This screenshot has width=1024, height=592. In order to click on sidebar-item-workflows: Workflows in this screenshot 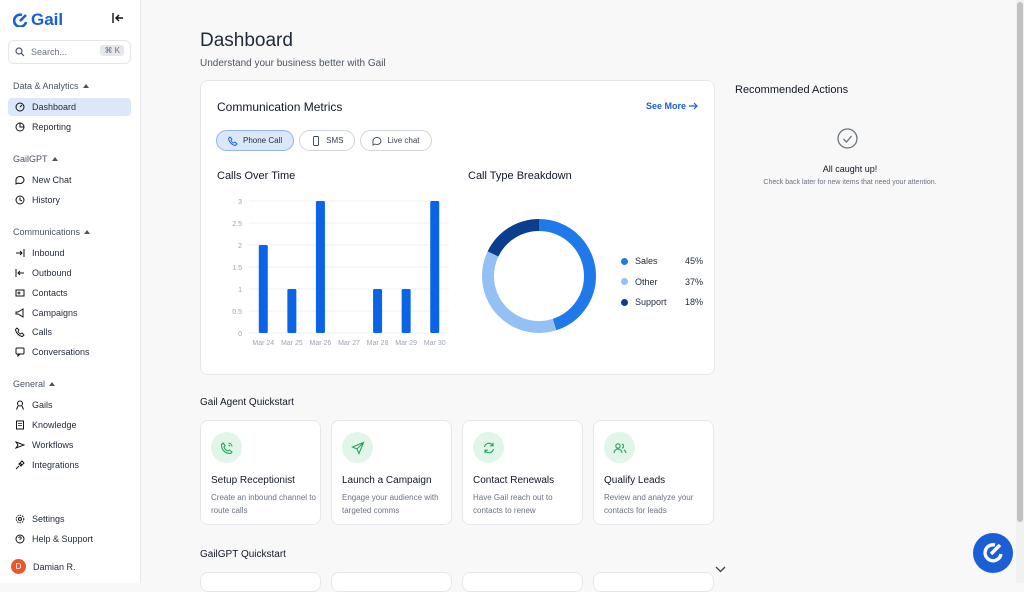, I will do `click(69, 445)`.